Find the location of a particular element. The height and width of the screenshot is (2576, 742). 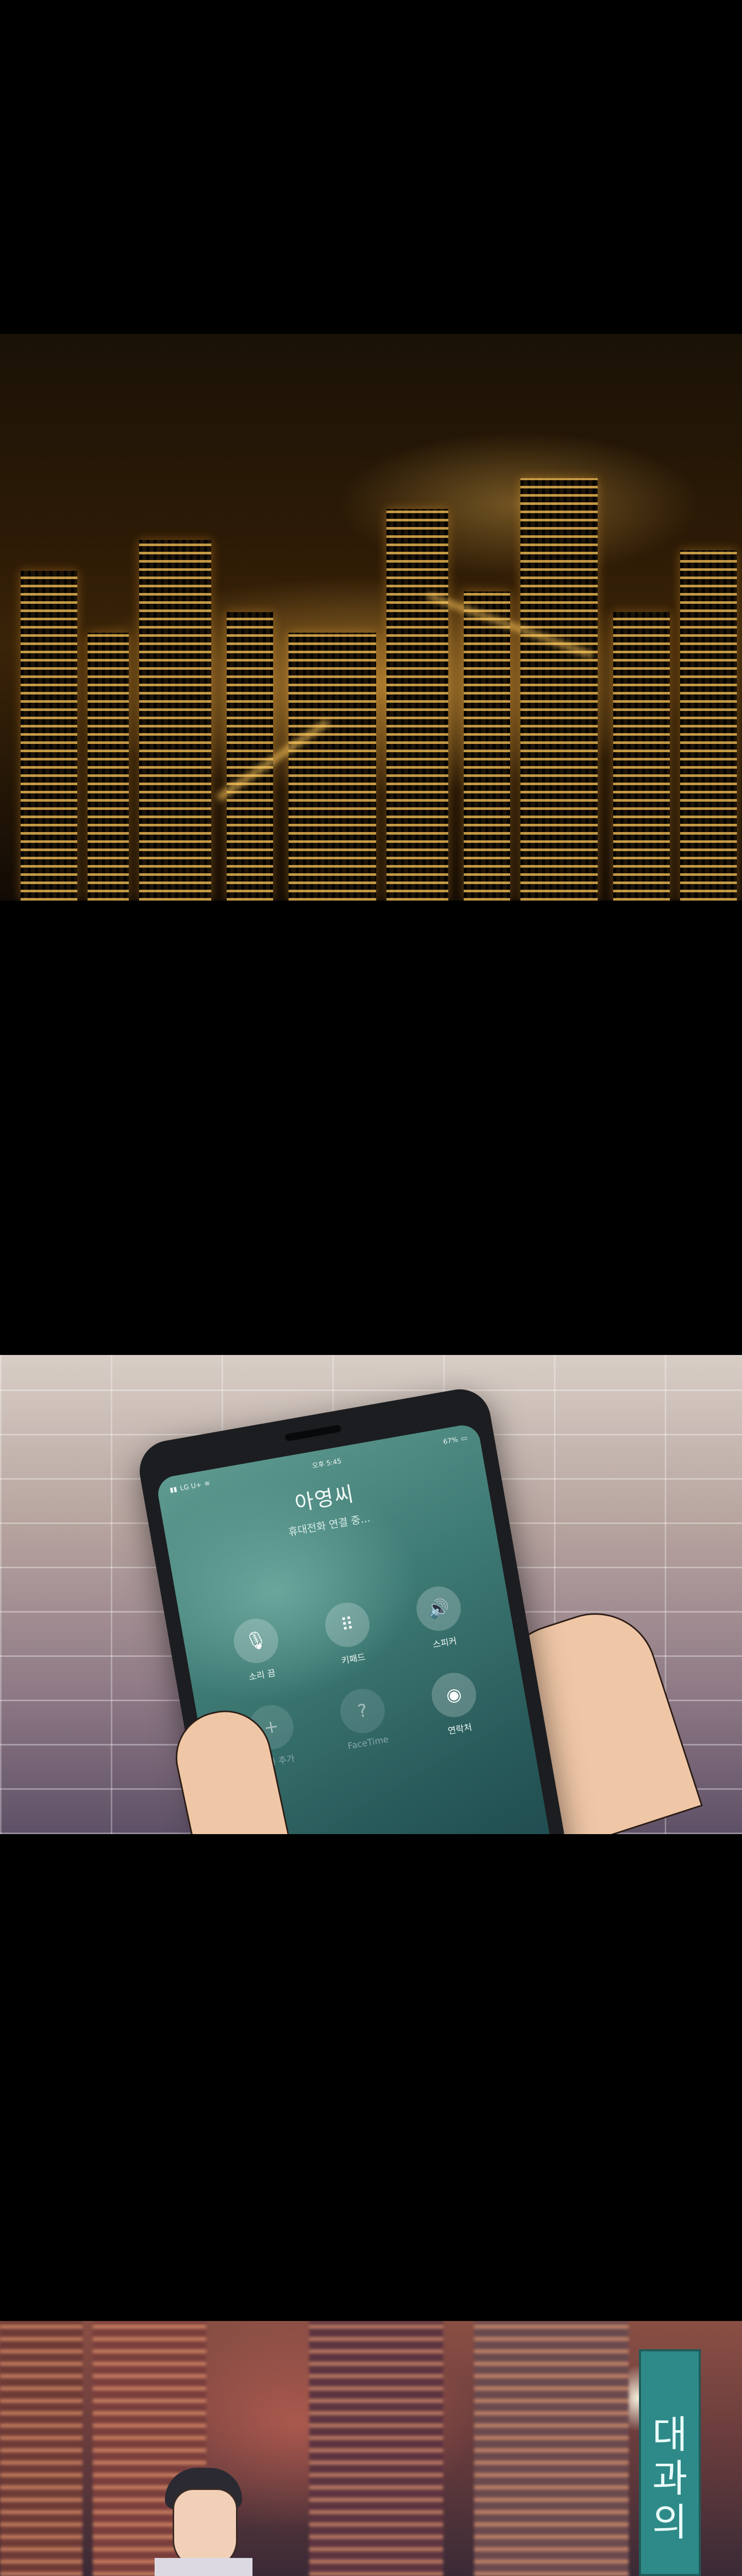

speaker-button: 🔊 스피커 is located at coordinates (440, 1618).